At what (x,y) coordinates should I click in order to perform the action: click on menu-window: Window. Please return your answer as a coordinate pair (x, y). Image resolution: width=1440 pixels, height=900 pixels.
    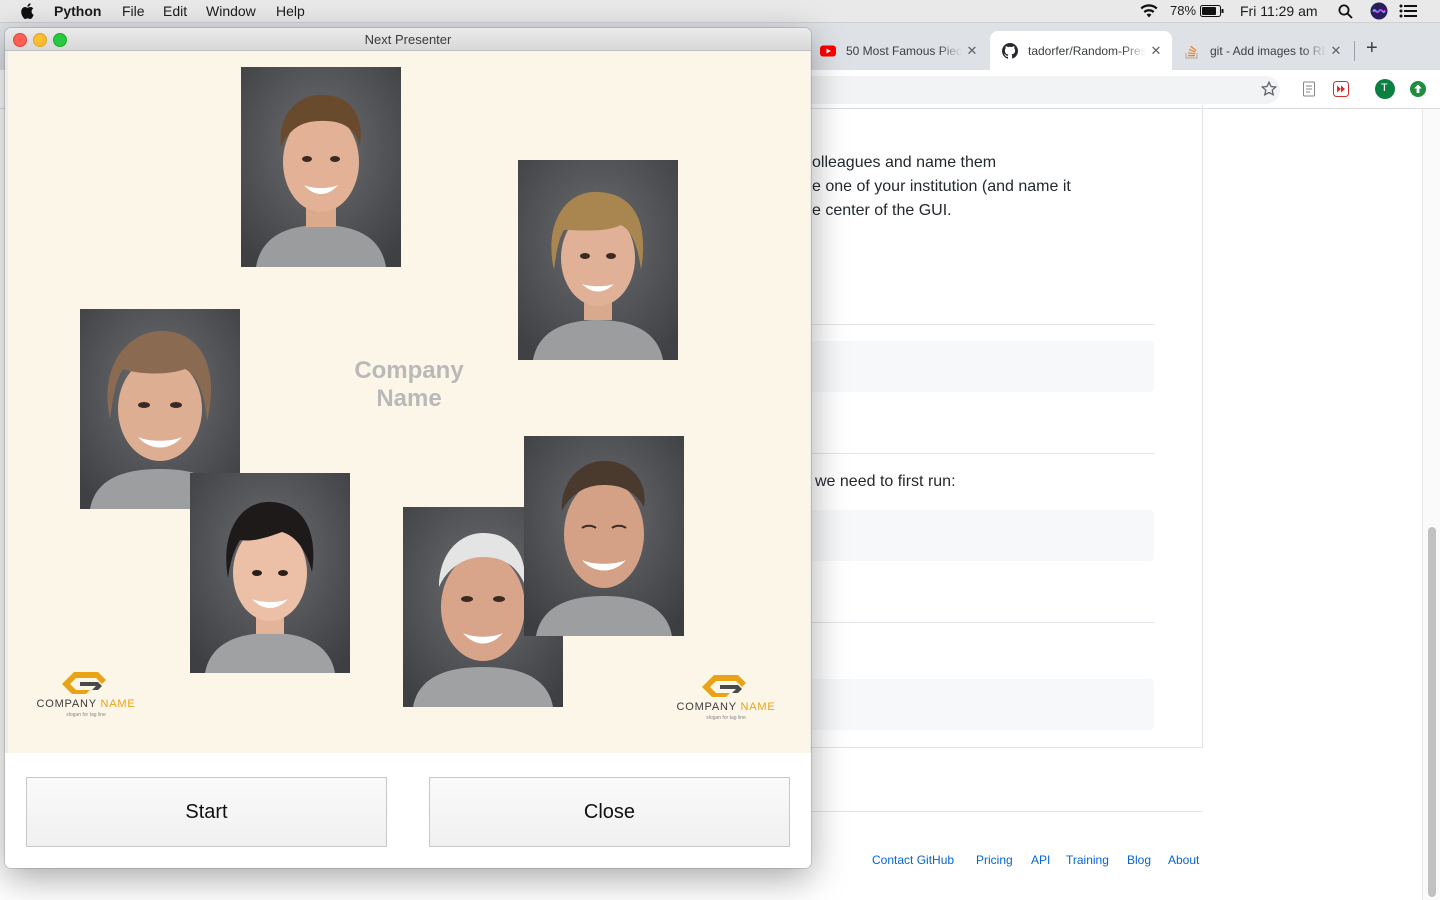
    Looking at the image, I should click on (231, 11).